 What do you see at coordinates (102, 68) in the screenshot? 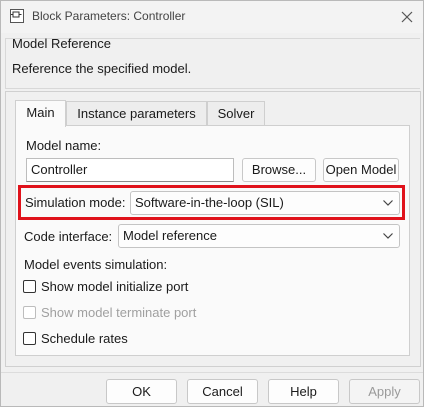
I see `block-description: Reference the specified model.` at bounding box center [102, 68].